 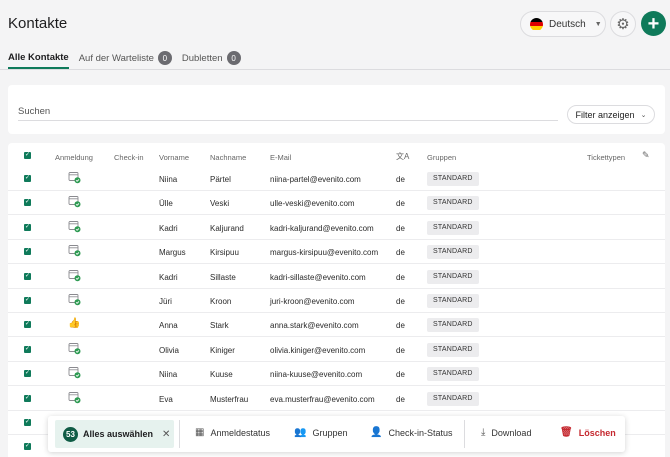 I want to click on close-icon: ✕, so click(x=166, y=434).